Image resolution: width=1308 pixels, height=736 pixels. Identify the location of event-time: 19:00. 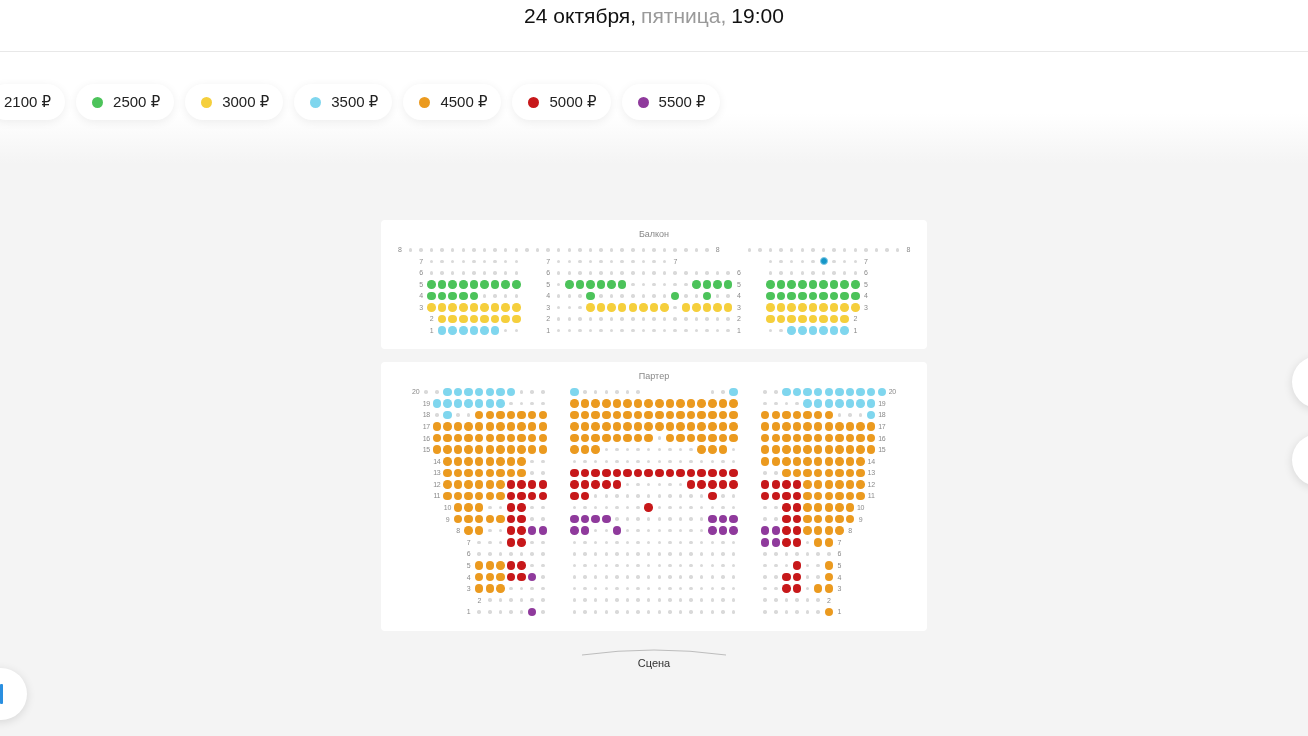
(757, 16).